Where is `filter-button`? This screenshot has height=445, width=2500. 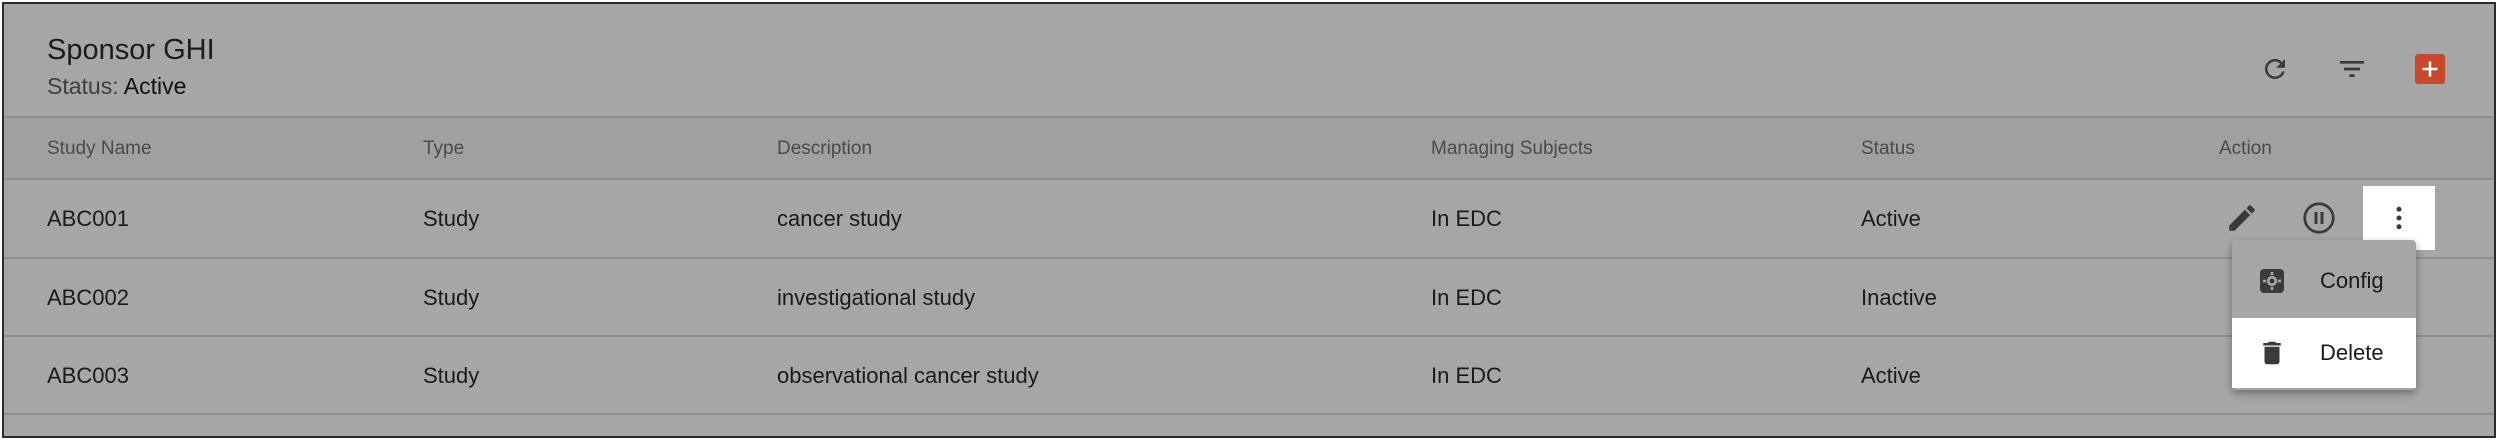 filter-button is located at coordinates (2352, 69).